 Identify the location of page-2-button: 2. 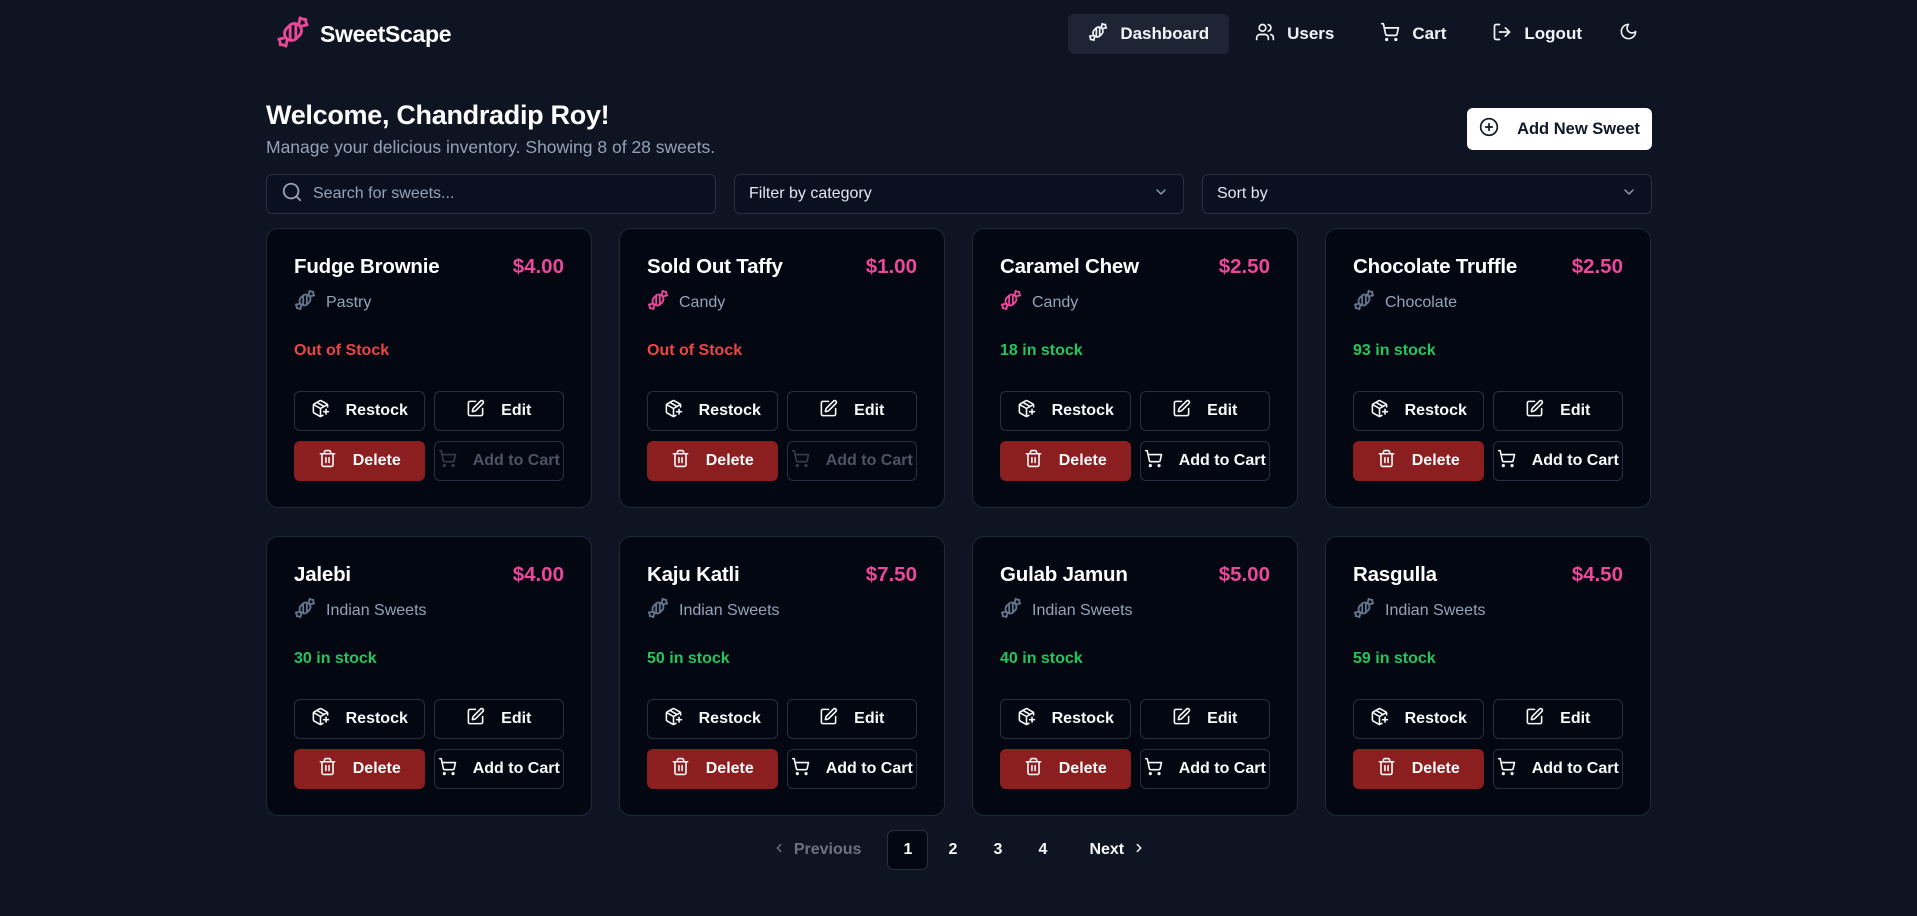
(952, 850).